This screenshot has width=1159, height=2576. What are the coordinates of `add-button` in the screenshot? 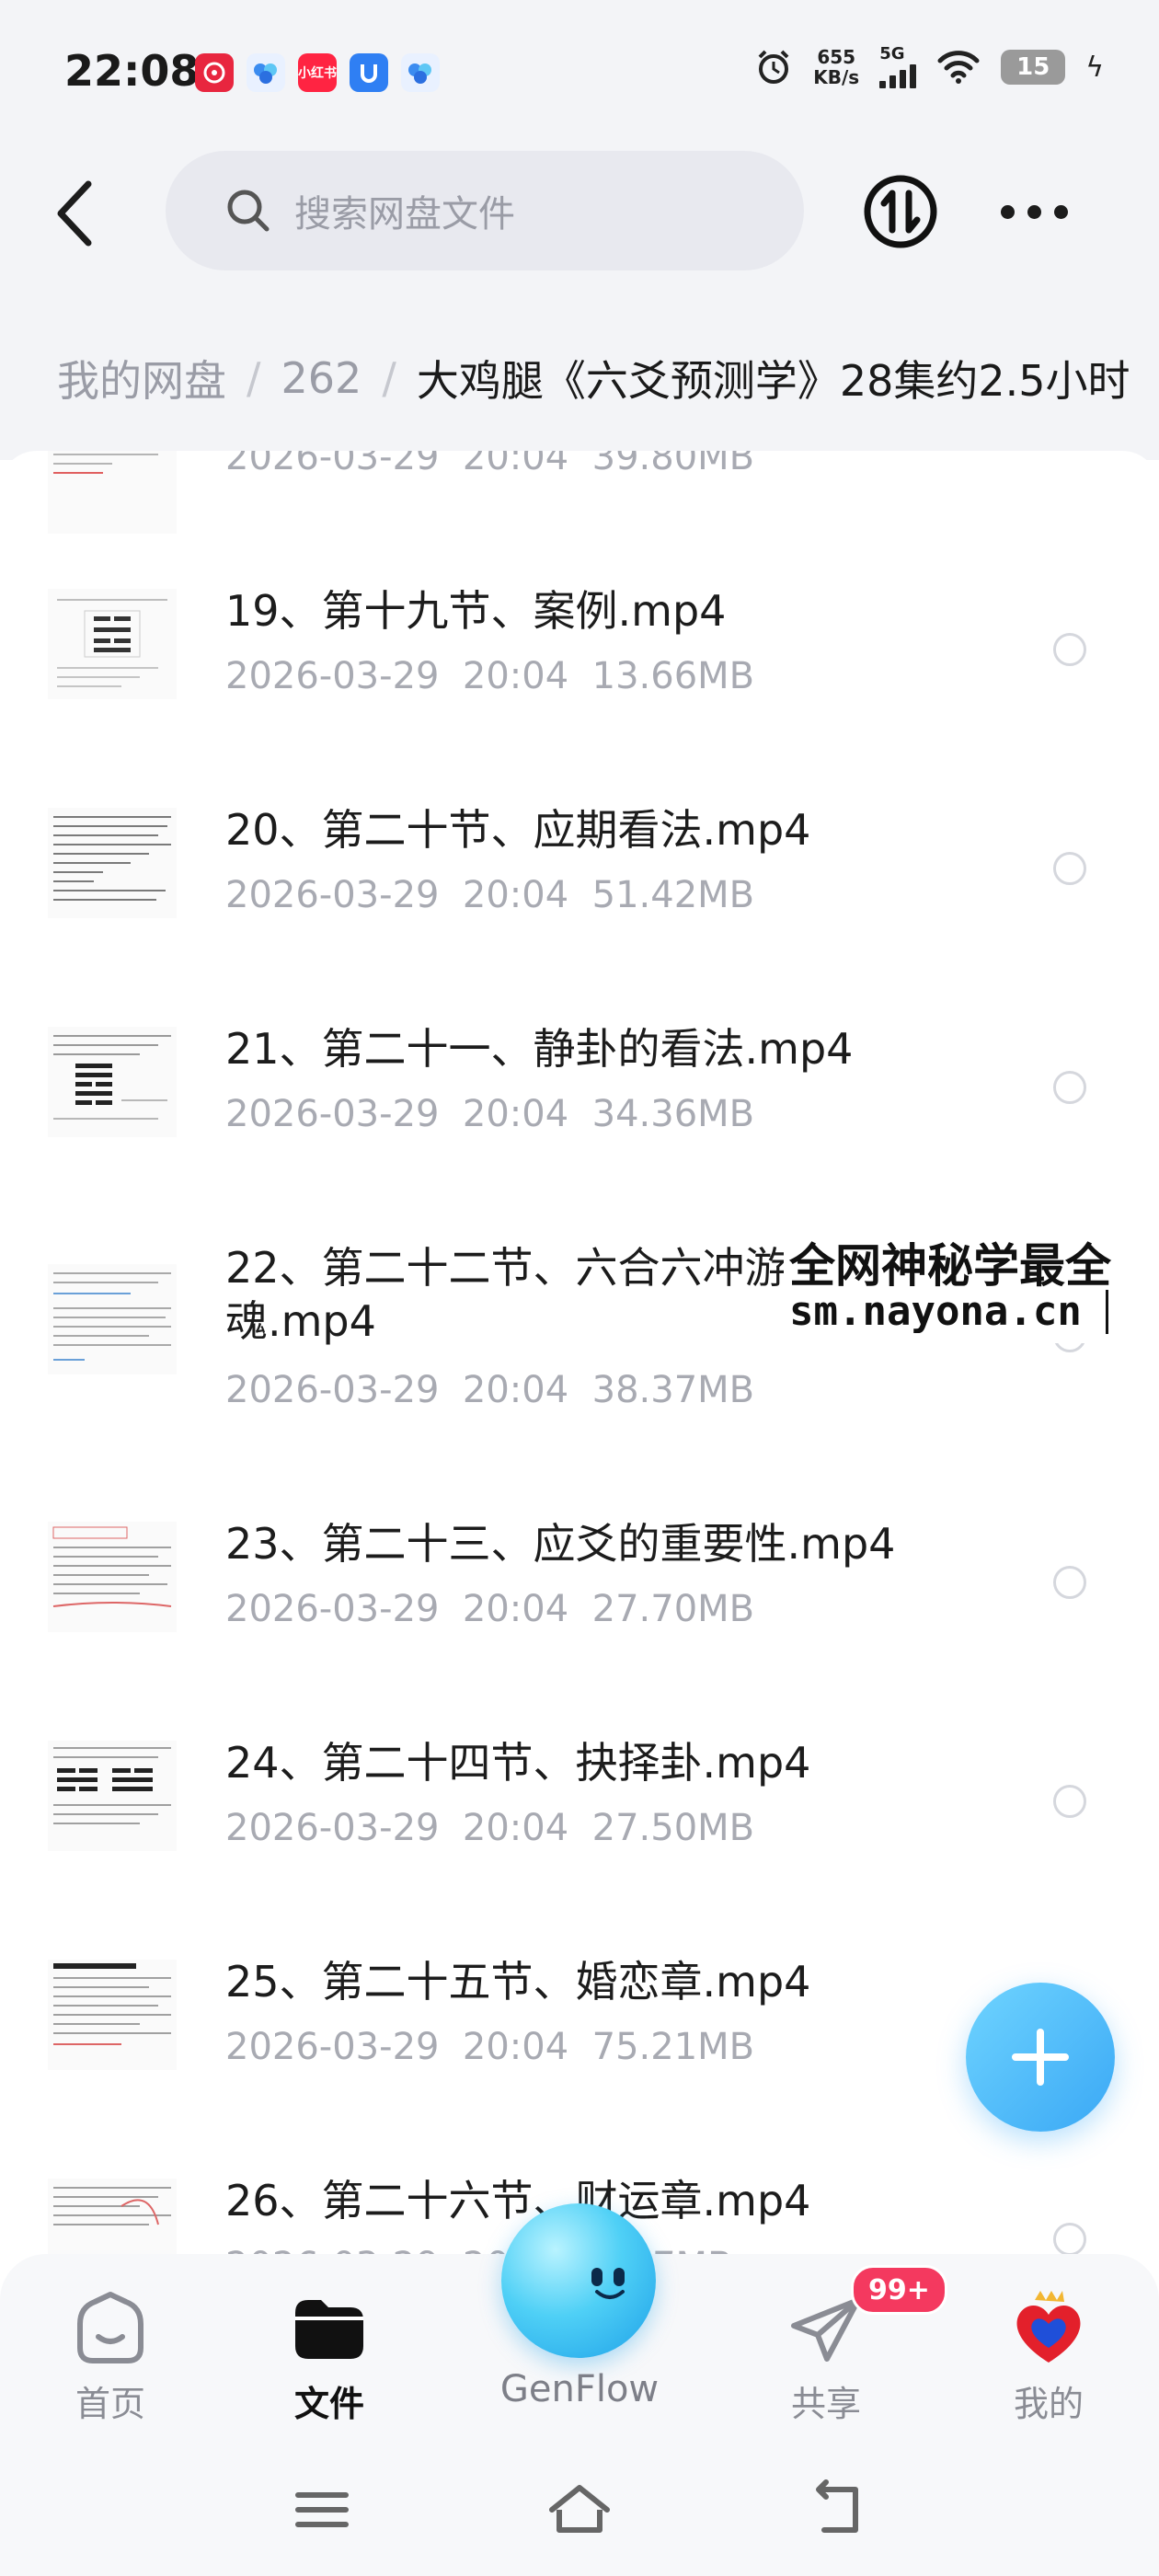 It's located at (1040, 2057).